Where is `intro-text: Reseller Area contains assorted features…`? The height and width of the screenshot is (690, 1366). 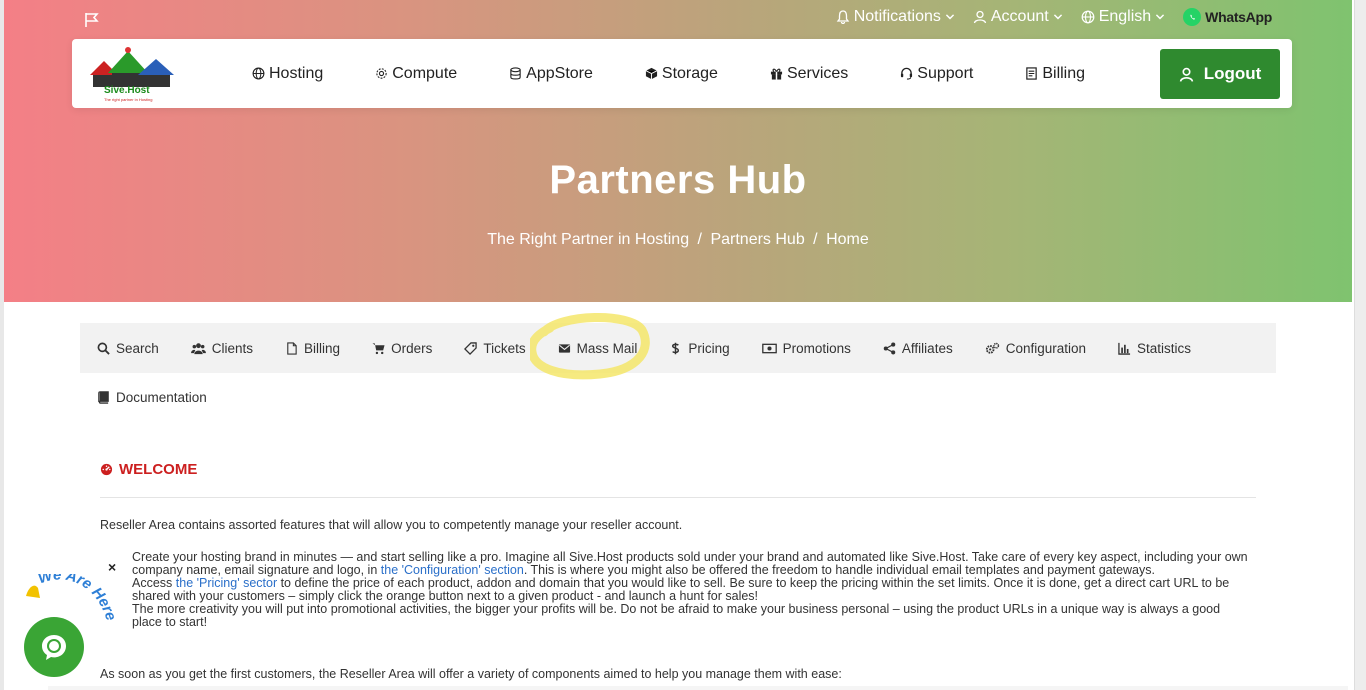
intro-text: Reseller Area contains assorted features… is located at coordinates (391, 525).